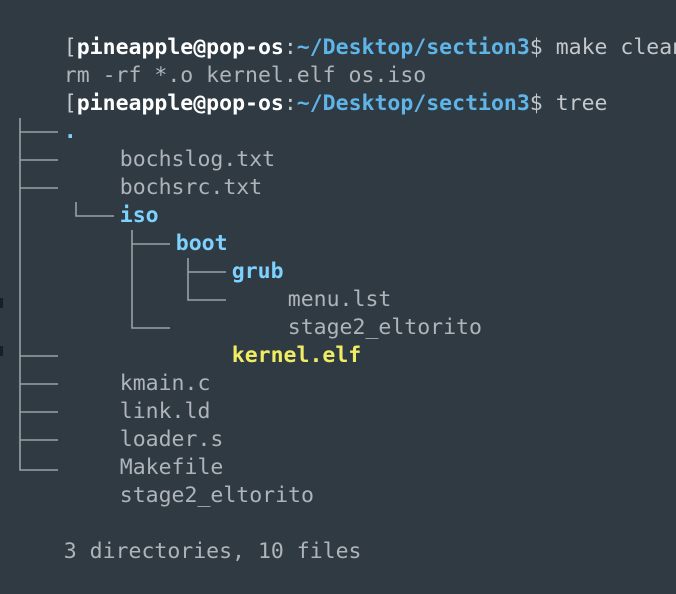  Describe the element at coordinates (139, 369) in the screenshot. I see `tree-item: kmain.c` at that location.